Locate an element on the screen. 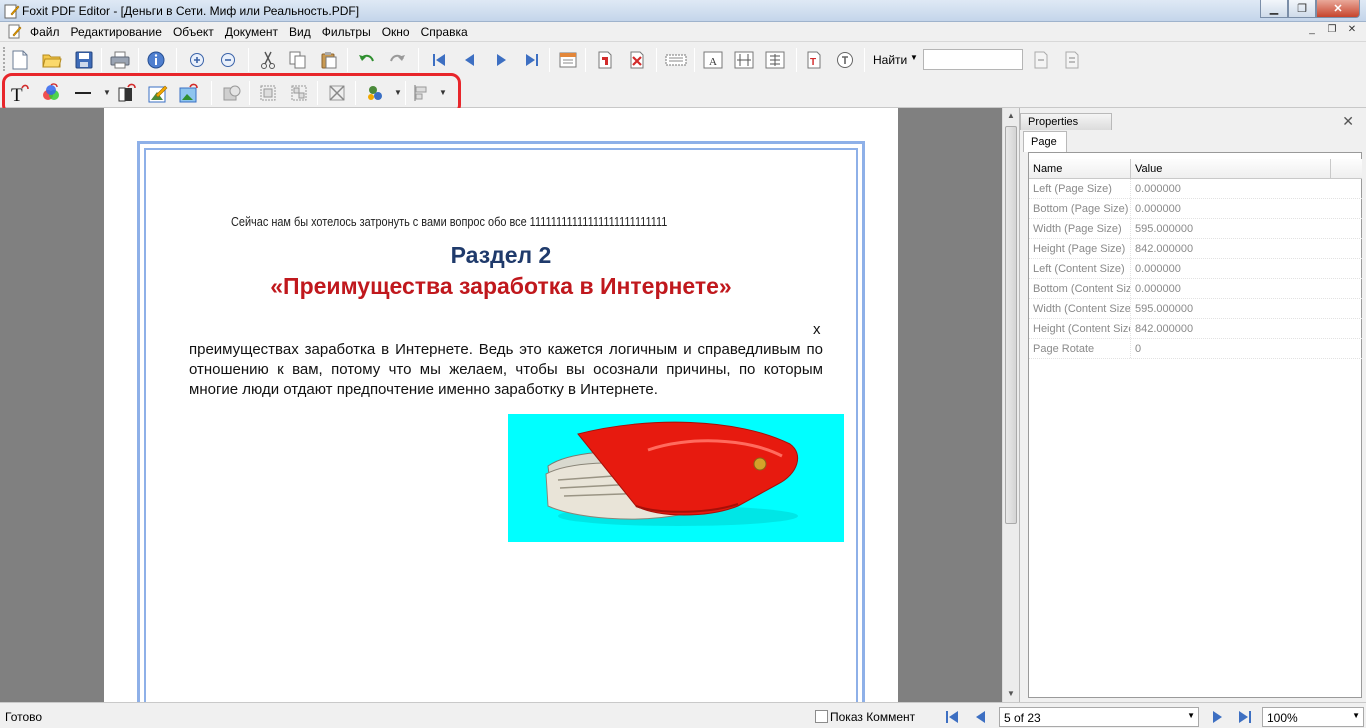 This screenshot has width=1366, height=728. status-first-page-icon is located at coordinates (952, 717).